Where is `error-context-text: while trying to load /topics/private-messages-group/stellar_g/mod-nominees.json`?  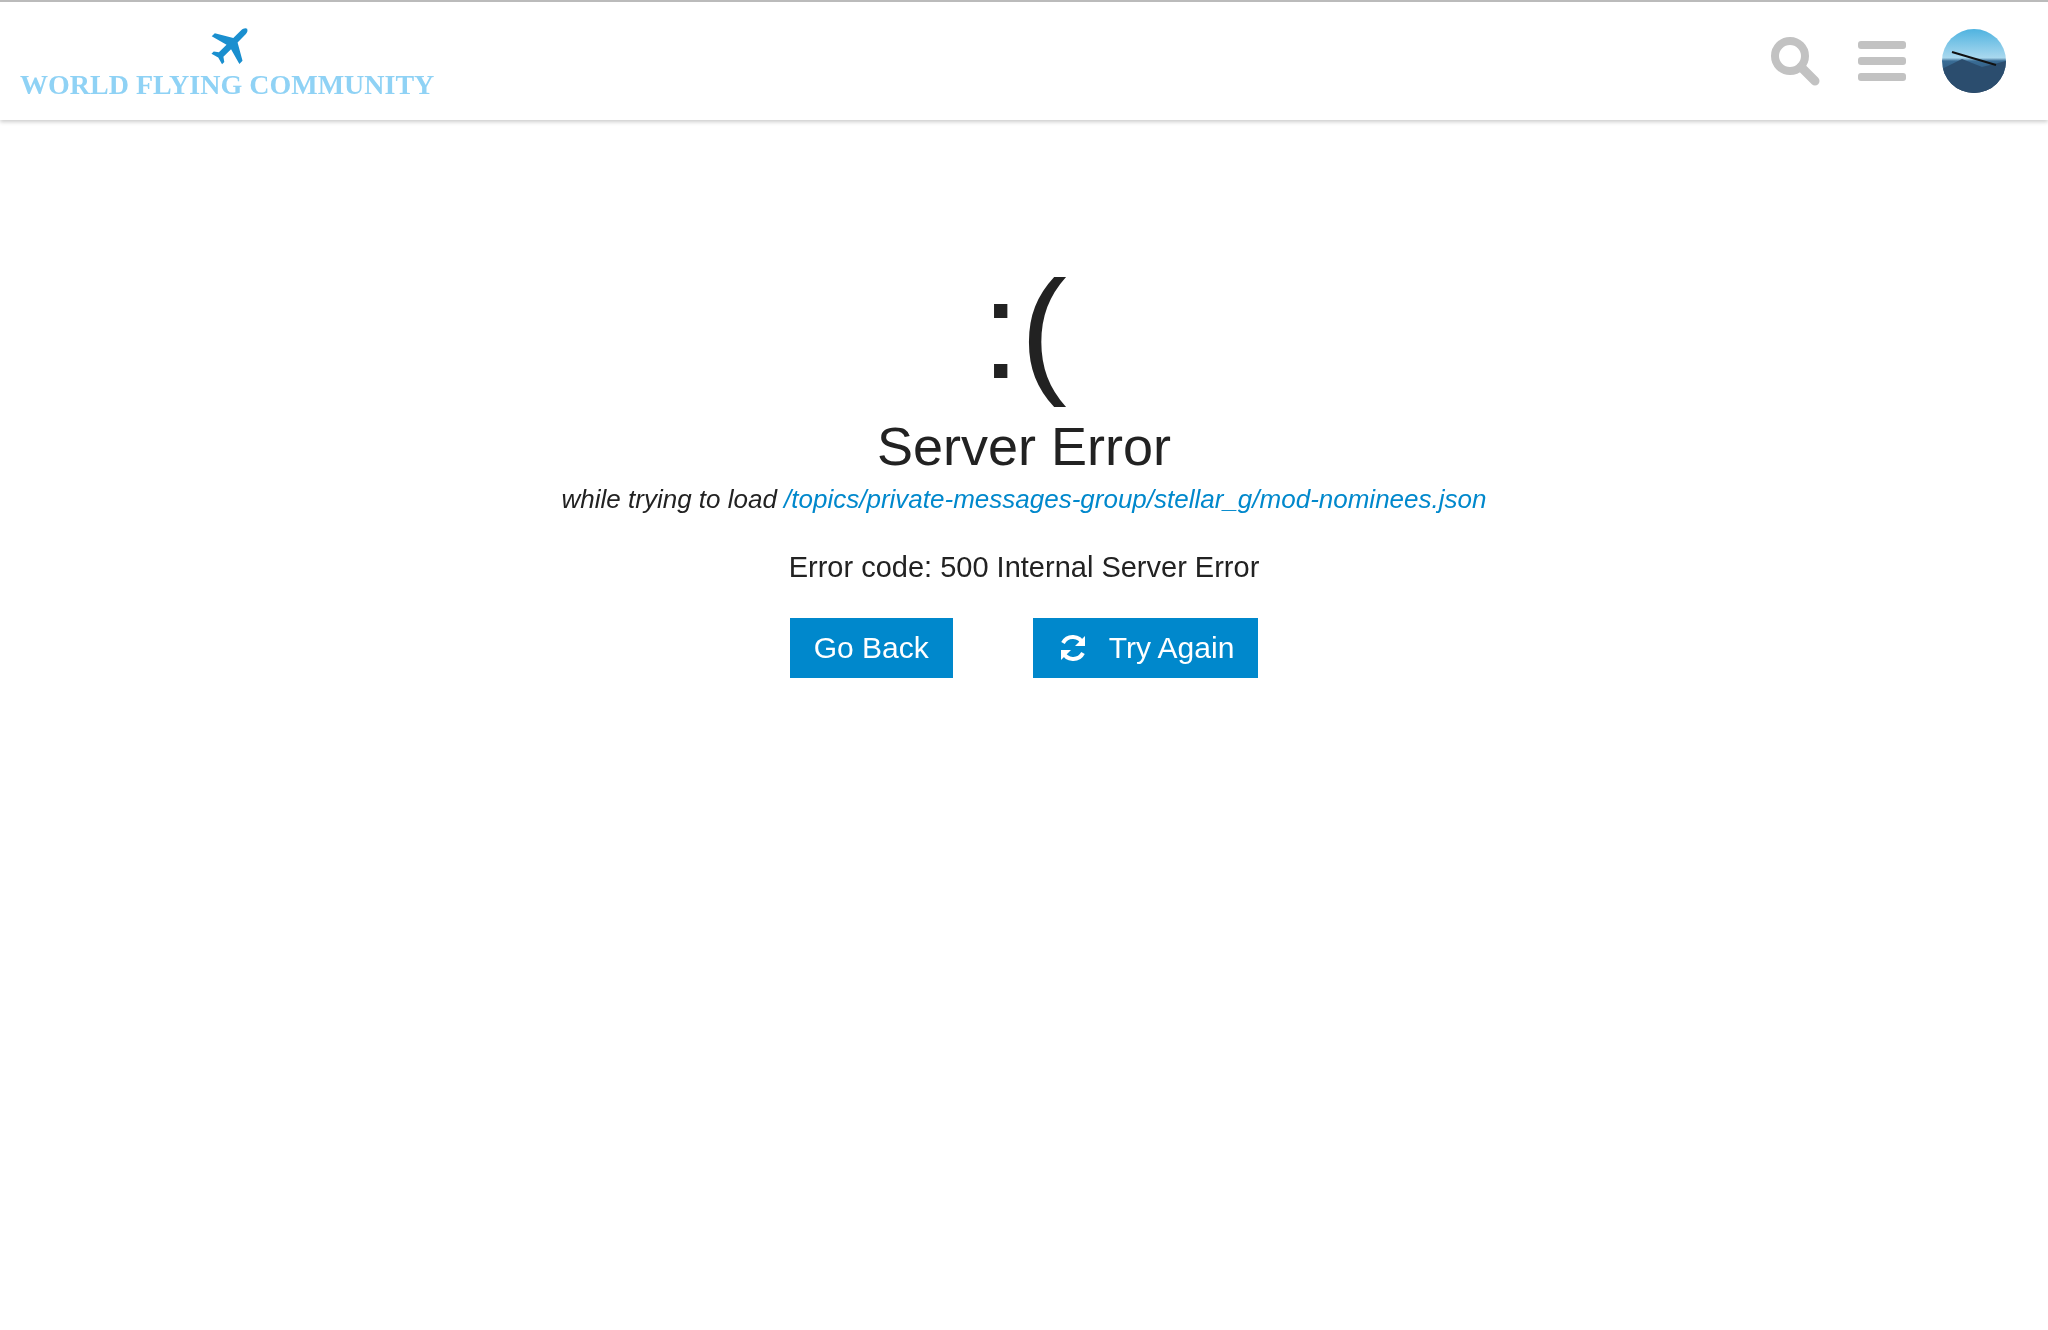
error-context-text: while trying to load /topics/private-messages-group/stellar_g/mod-nominees.json is located at coordinates (1024, 500).